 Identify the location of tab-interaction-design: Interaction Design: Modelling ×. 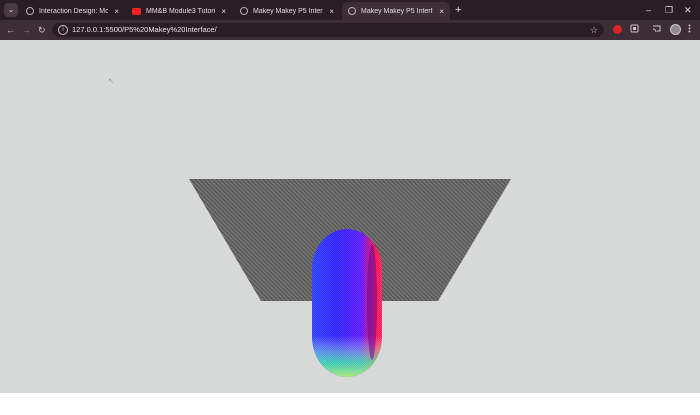
(72, 11).